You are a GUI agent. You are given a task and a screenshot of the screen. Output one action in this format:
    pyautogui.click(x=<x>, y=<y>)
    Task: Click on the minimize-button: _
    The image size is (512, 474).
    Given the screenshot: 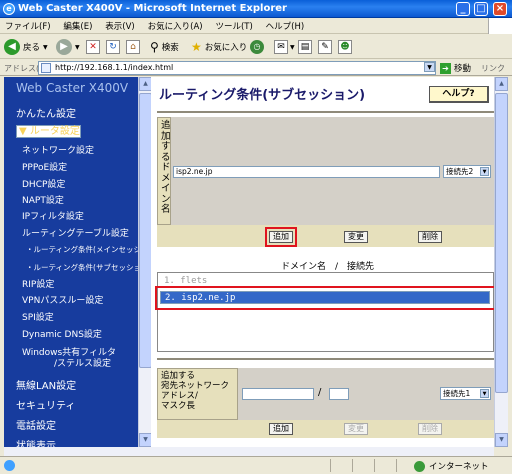 What is the action you would take?
    pyautogui.click(x=463, y=9)
    